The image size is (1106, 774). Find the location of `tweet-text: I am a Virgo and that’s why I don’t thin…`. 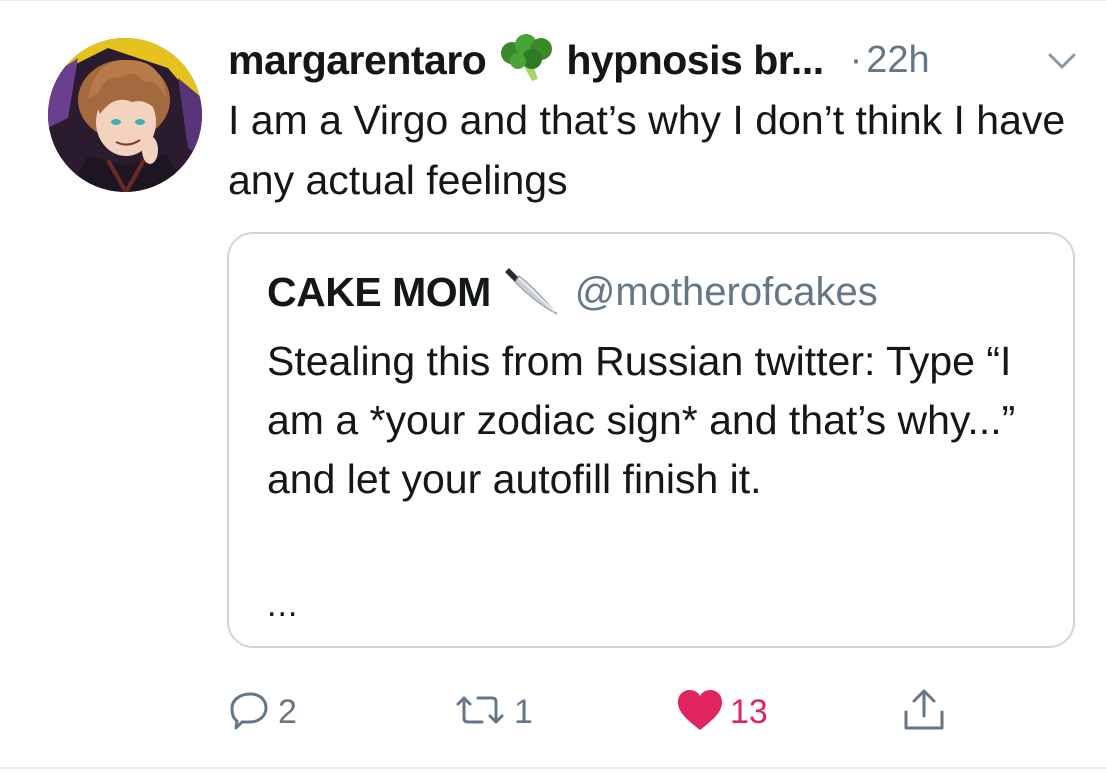

tweet-text: I am a Virgo and that’s why I don’t thin… is located at coordinates (647, 150).